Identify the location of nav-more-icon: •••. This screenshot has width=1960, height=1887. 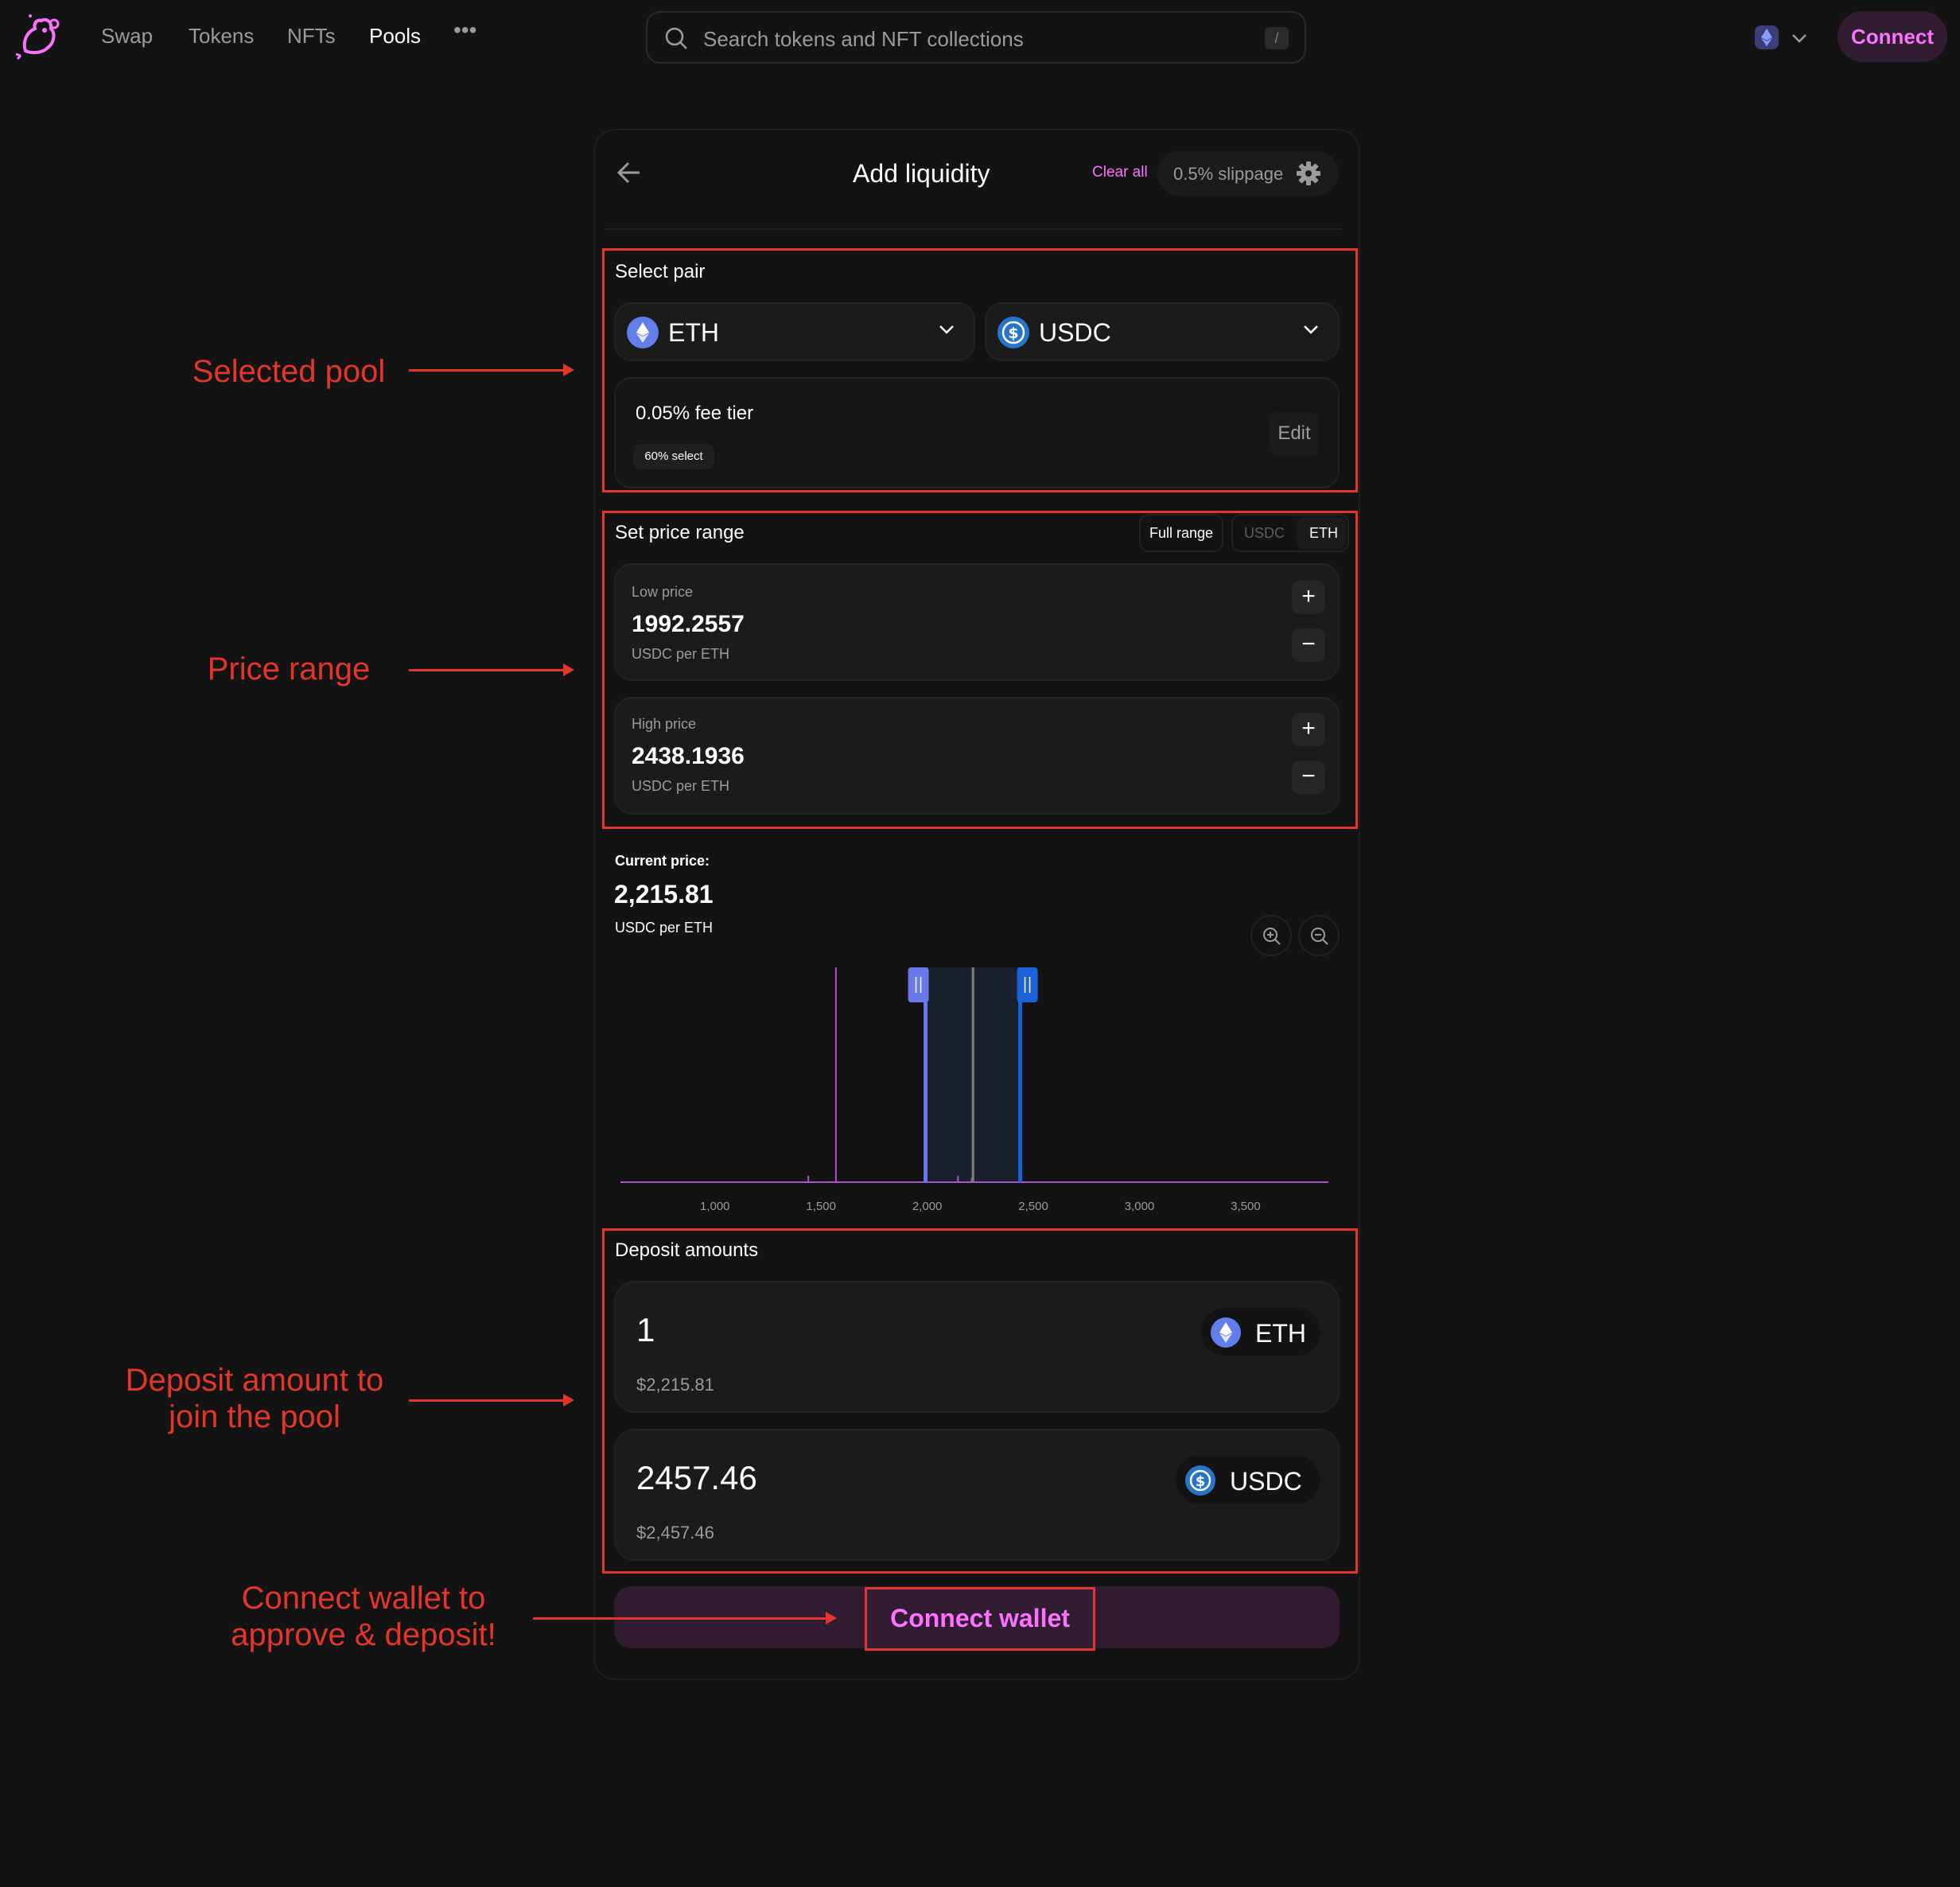
(464, 30).